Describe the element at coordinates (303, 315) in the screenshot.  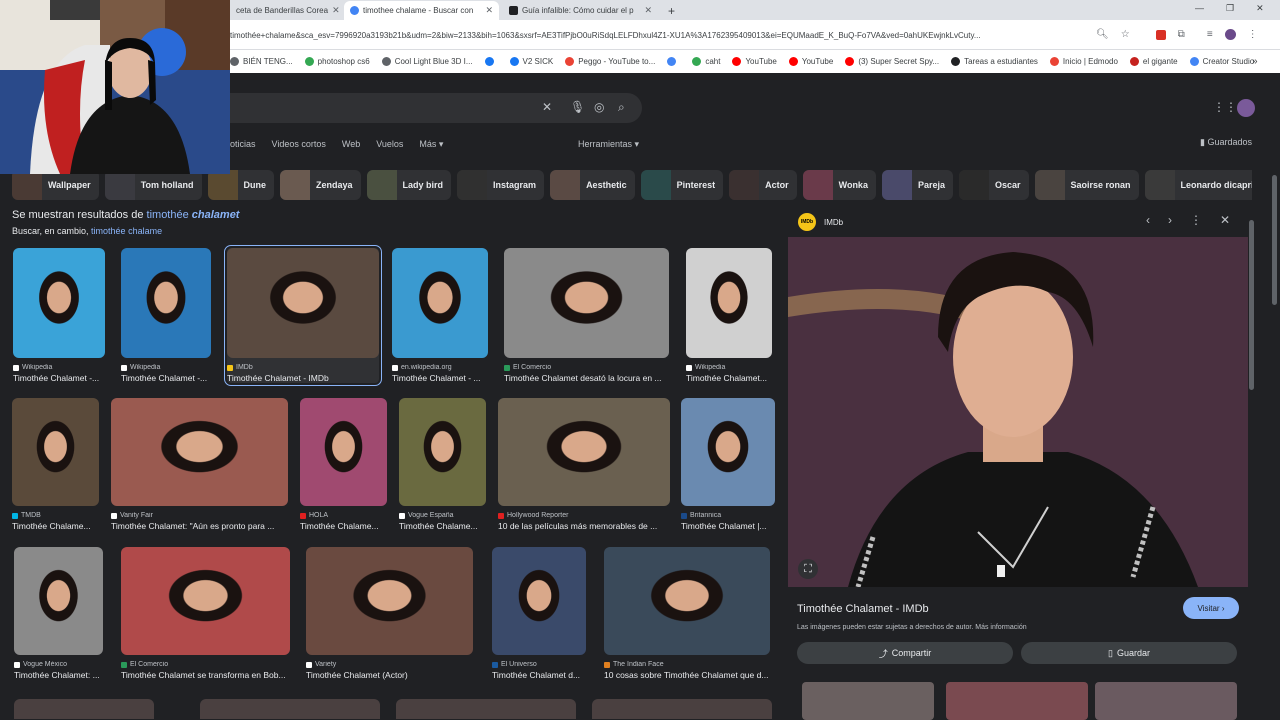
I see `image-result: IMDb Timothée Chalamet - IMDb` at that location.